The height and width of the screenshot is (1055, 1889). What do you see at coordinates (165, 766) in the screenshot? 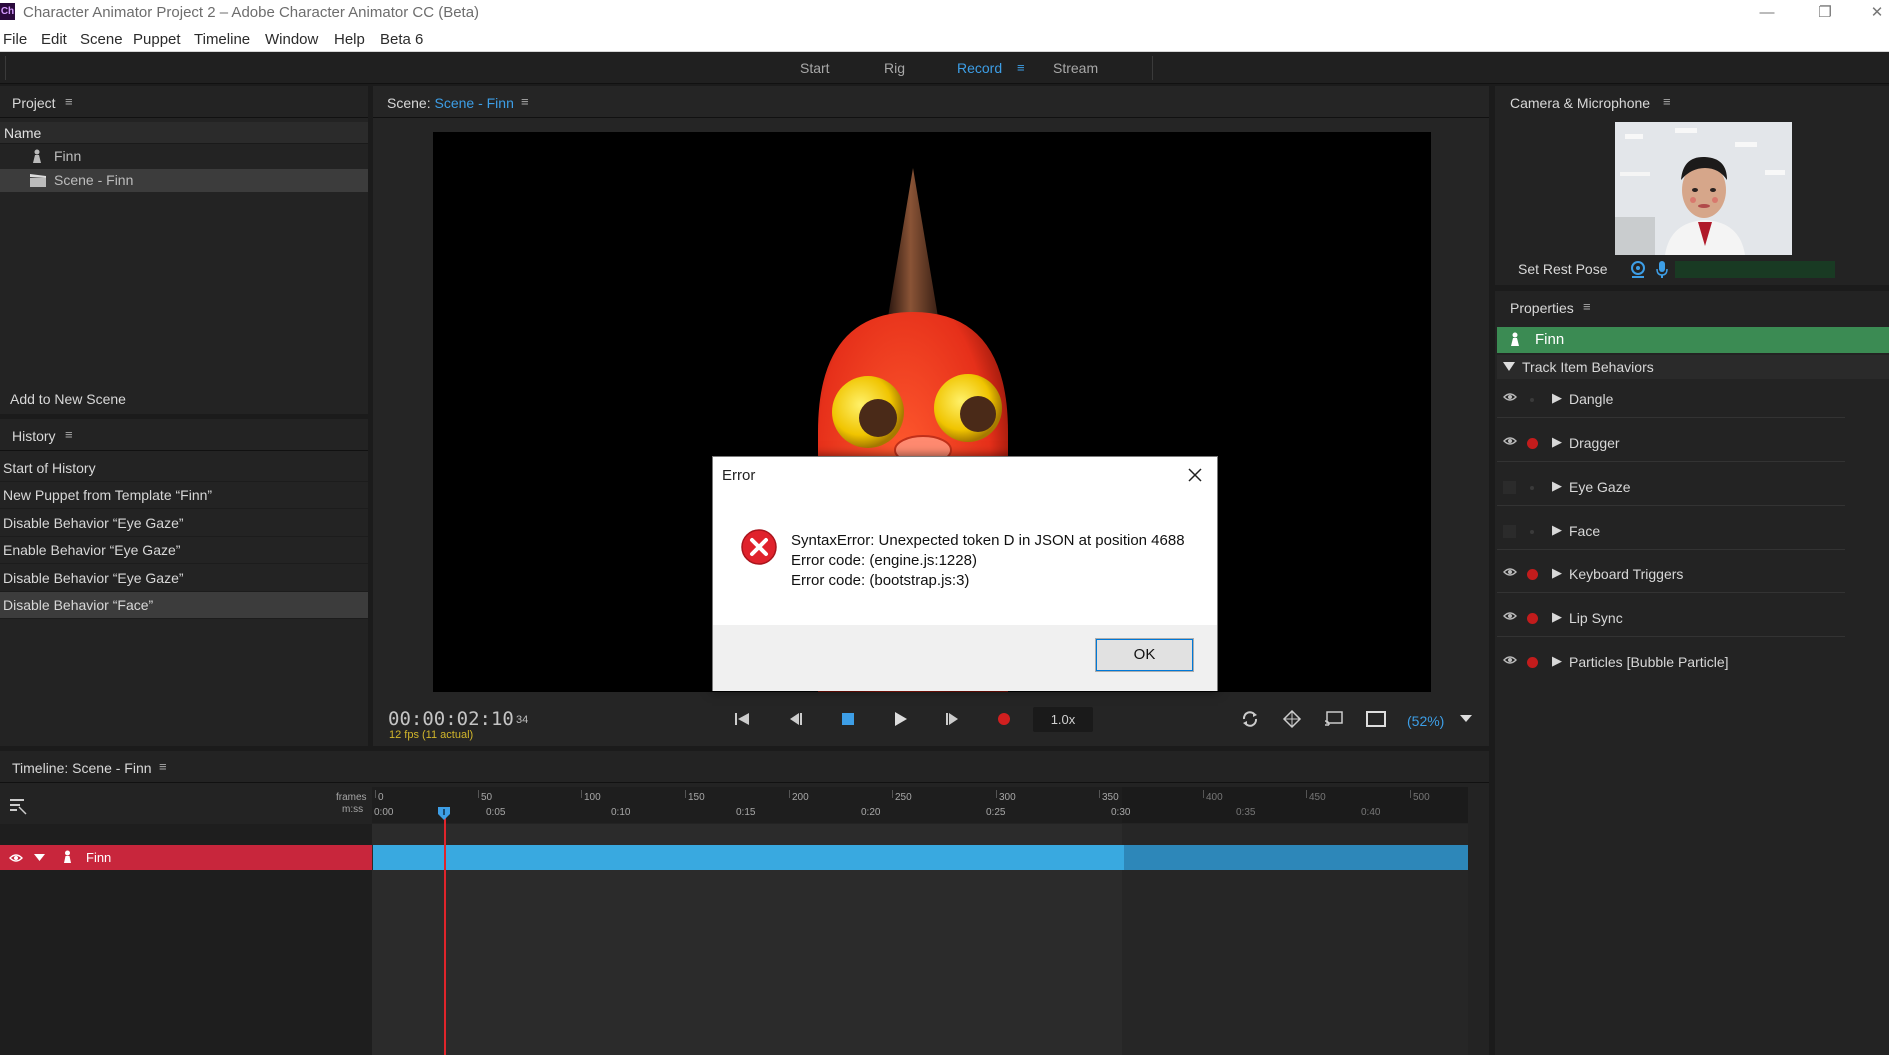
I see `timeline-menu-icon: ≡` at bounding box center [165, 766].